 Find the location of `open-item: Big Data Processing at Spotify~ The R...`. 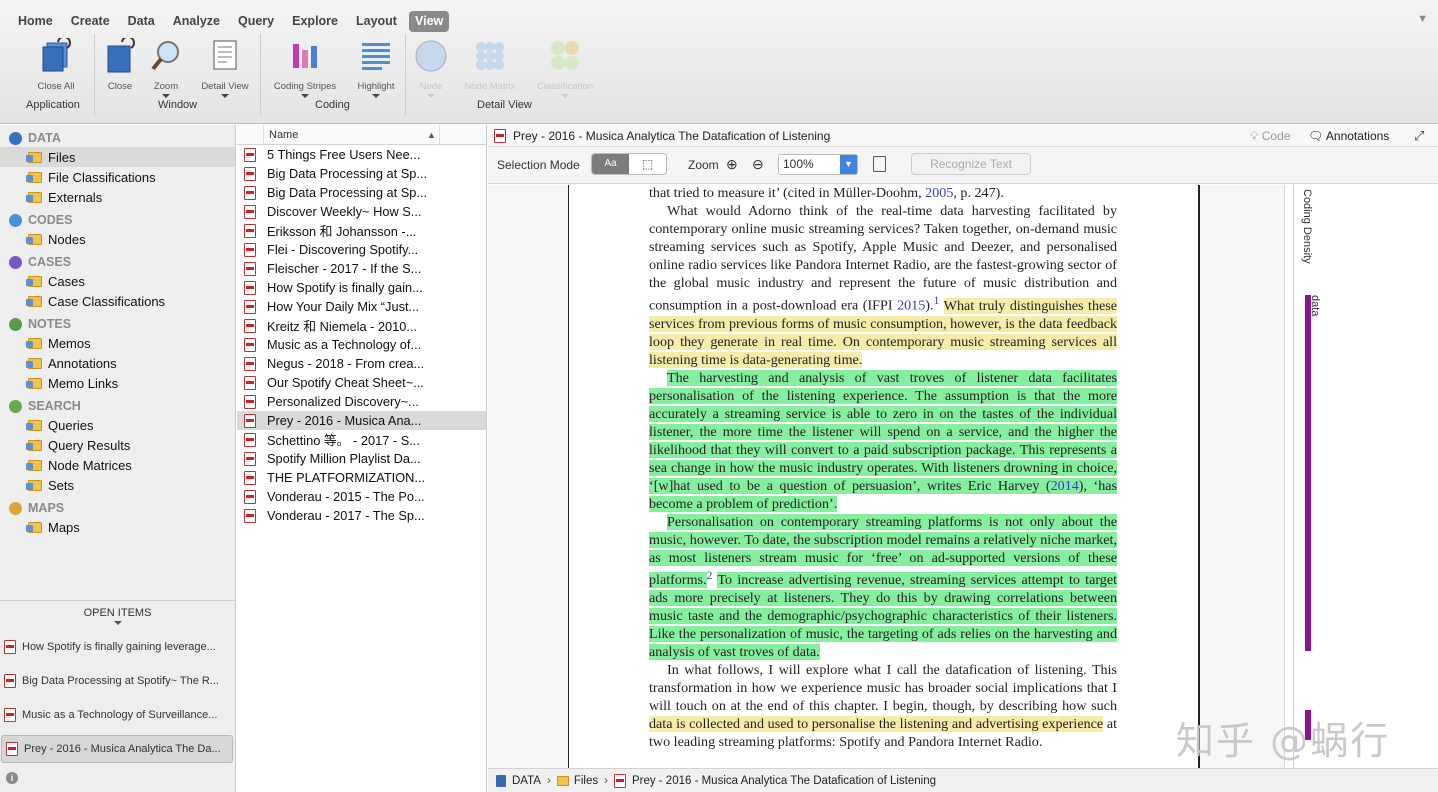

open-item: Big Data Processing at Spotify~ The R... is located at coordinates (117, 681).